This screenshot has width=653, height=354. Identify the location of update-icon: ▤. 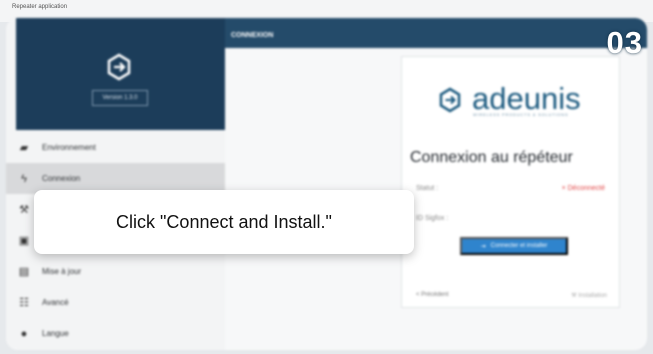
(24, 271).